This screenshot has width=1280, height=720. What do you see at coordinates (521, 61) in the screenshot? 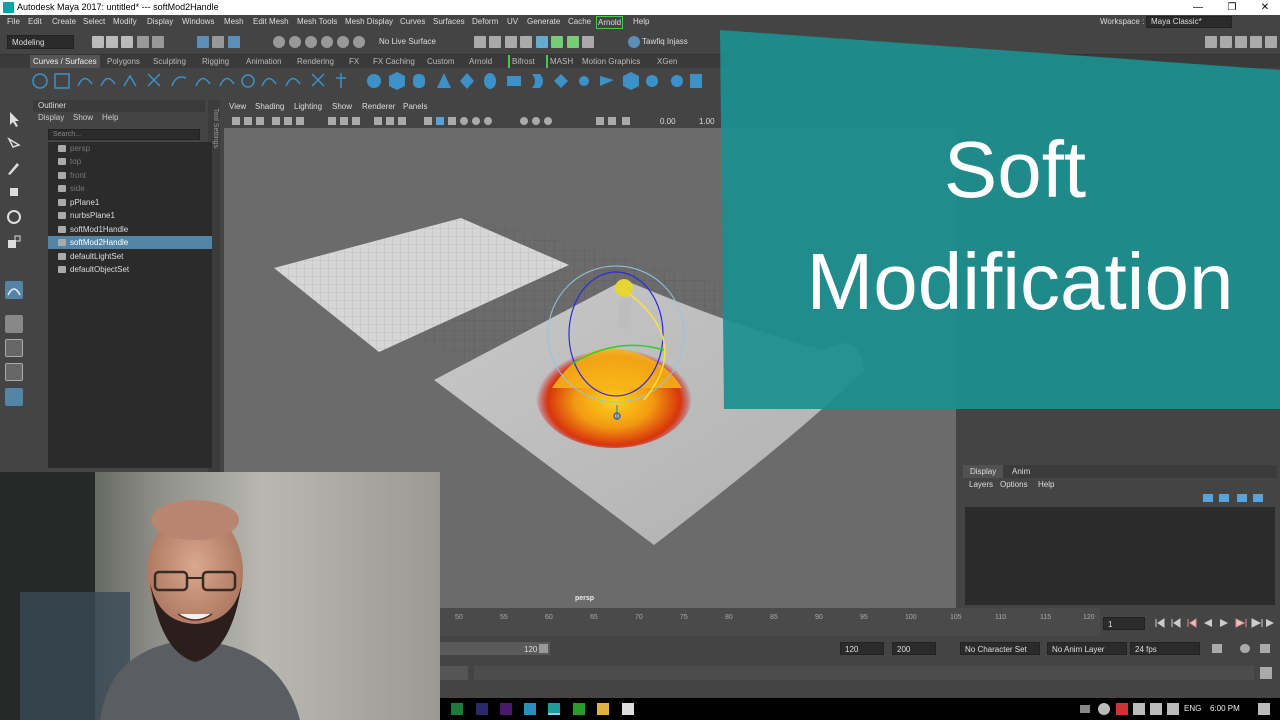
I see `shelf-tab-bifrost: Bifrost` at bounding box center [521, 61].